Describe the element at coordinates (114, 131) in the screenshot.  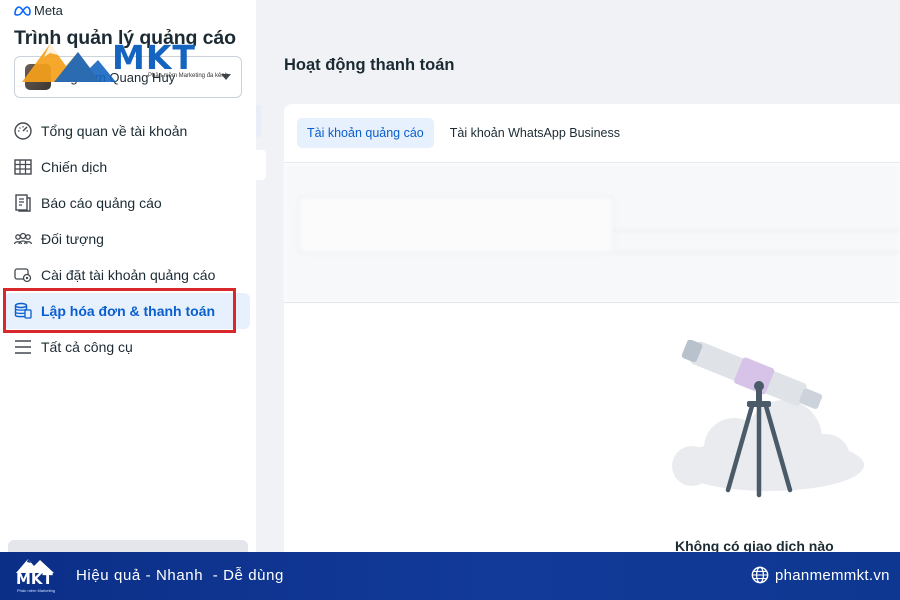
I see `sidebar-item-label: Tổng quan về tài khoản` at that location.